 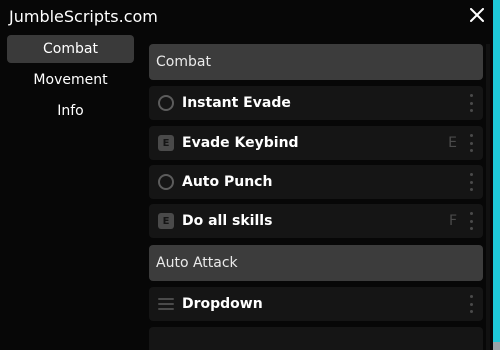 What do you see at coordinates (183, 62) in the screenshot?
I see `section-title: Combat` at bounding box center [183, 62].